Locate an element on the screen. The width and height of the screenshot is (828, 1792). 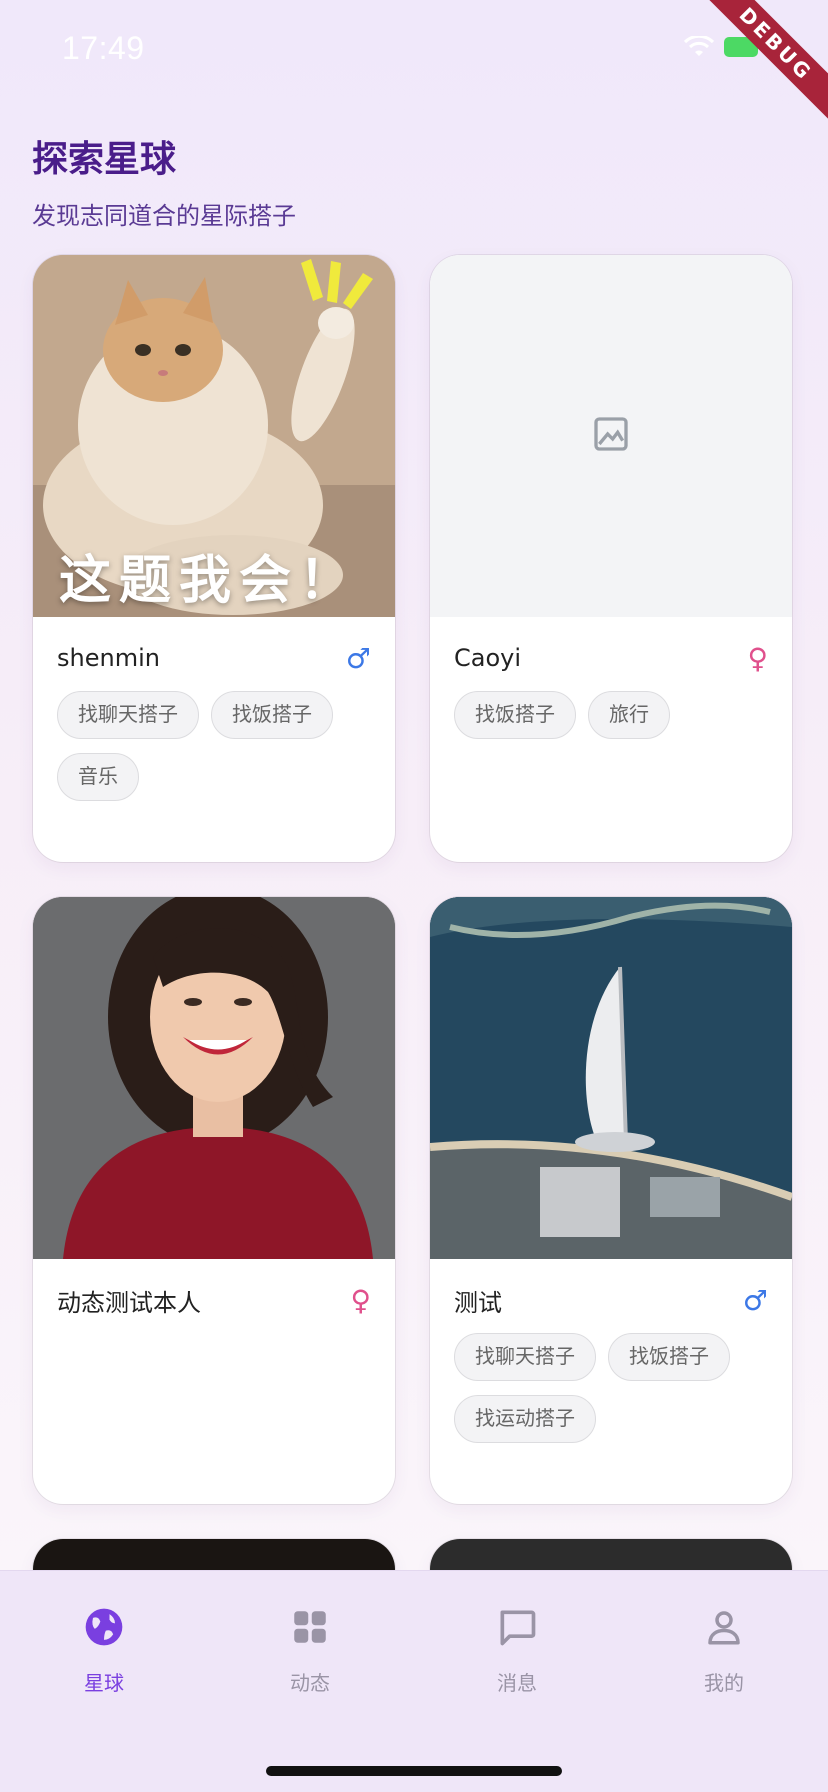
globe-icon is located at coordinates (104, 1629).